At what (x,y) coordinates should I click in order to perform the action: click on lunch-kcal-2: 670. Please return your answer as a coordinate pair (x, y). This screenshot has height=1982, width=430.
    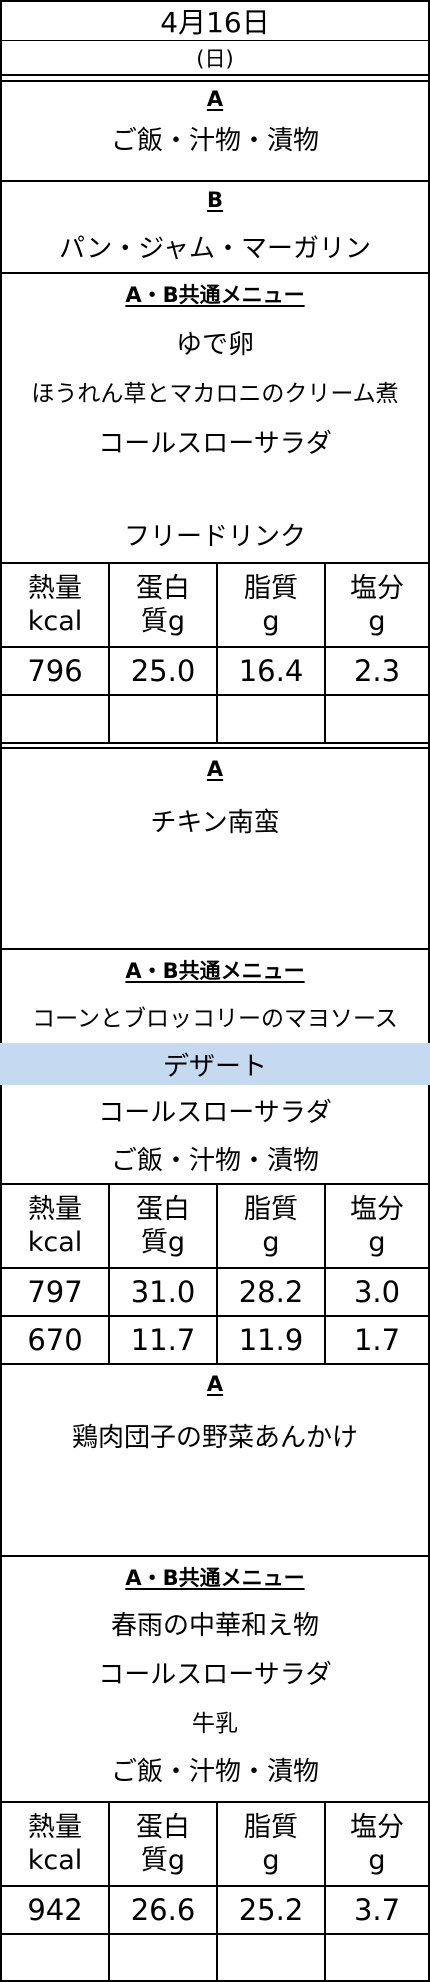
    Looking at the image, I should click on (55, 1340).